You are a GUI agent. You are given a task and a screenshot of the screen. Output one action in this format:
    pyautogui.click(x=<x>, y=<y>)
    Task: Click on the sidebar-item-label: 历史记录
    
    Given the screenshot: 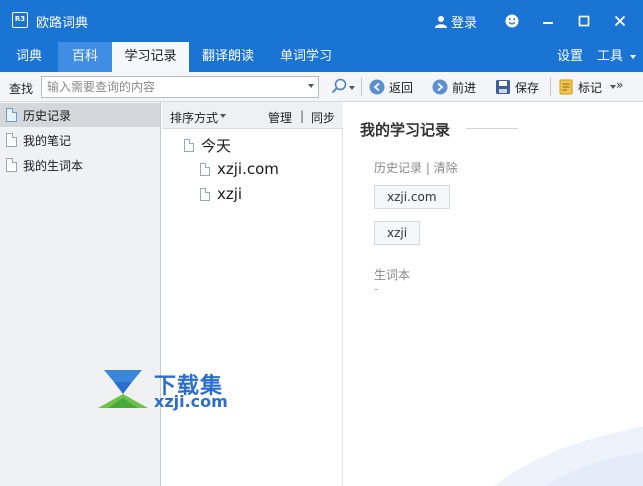 What is the action you would take?
    pyautogui.click(x=47, y=115)
    